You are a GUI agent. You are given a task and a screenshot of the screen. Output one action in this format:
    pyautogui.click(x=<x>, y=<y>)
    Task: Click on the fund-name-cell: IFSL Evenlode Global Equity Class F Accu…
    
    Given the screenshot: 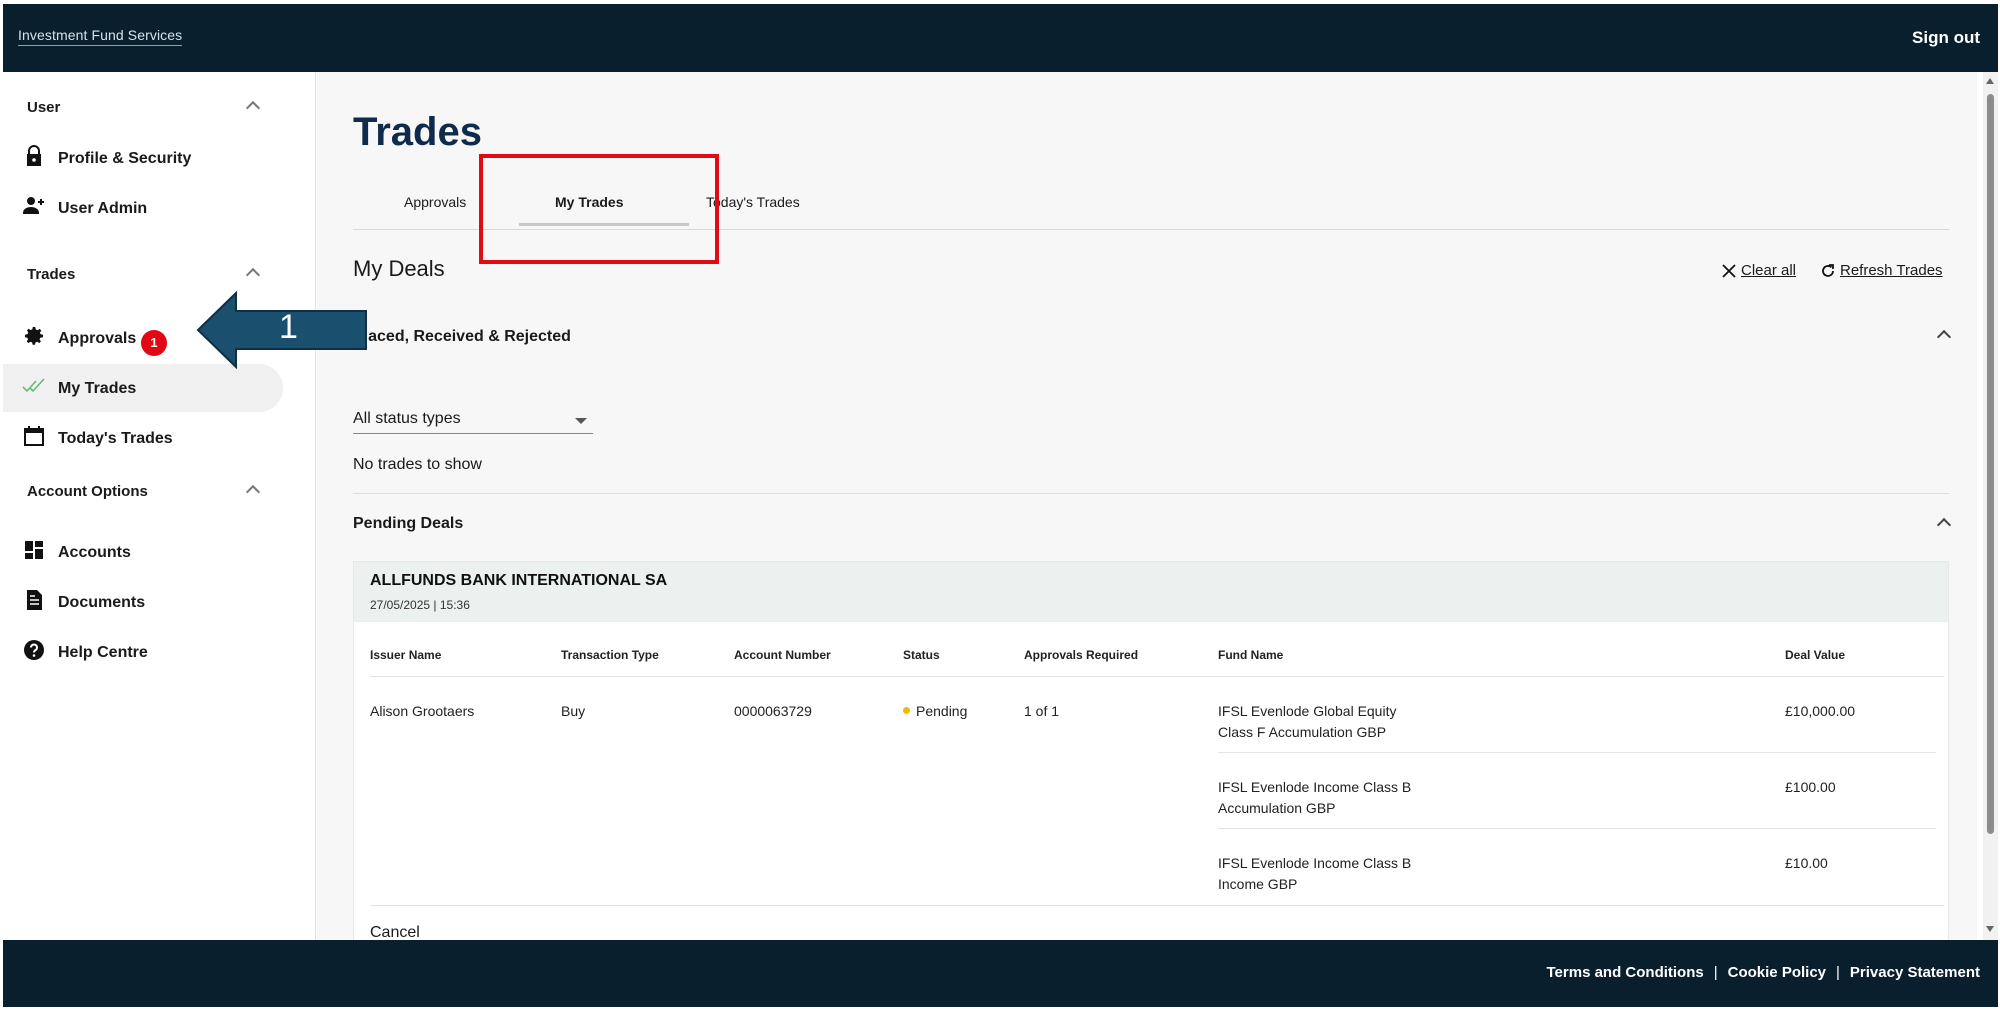 What is the action you would take?
    pyautogui.click(x=1307, y=722)
    